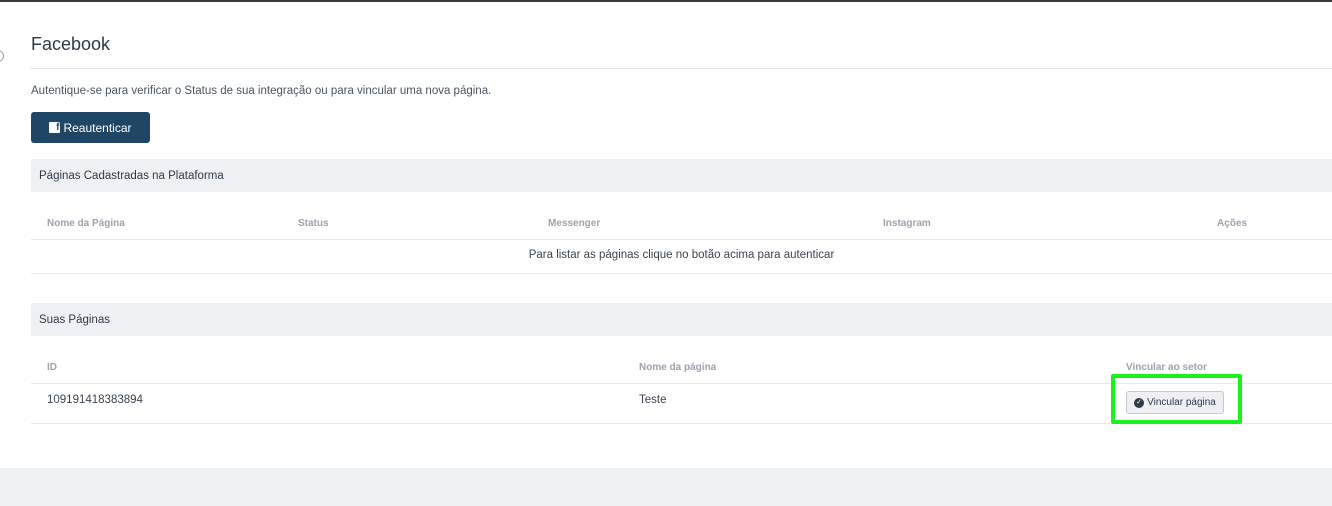  What do you see at coordinates (95, 400) in the screenshot?
I see `page-id-cell: 109191418383894` at bounding box center [95, 400].